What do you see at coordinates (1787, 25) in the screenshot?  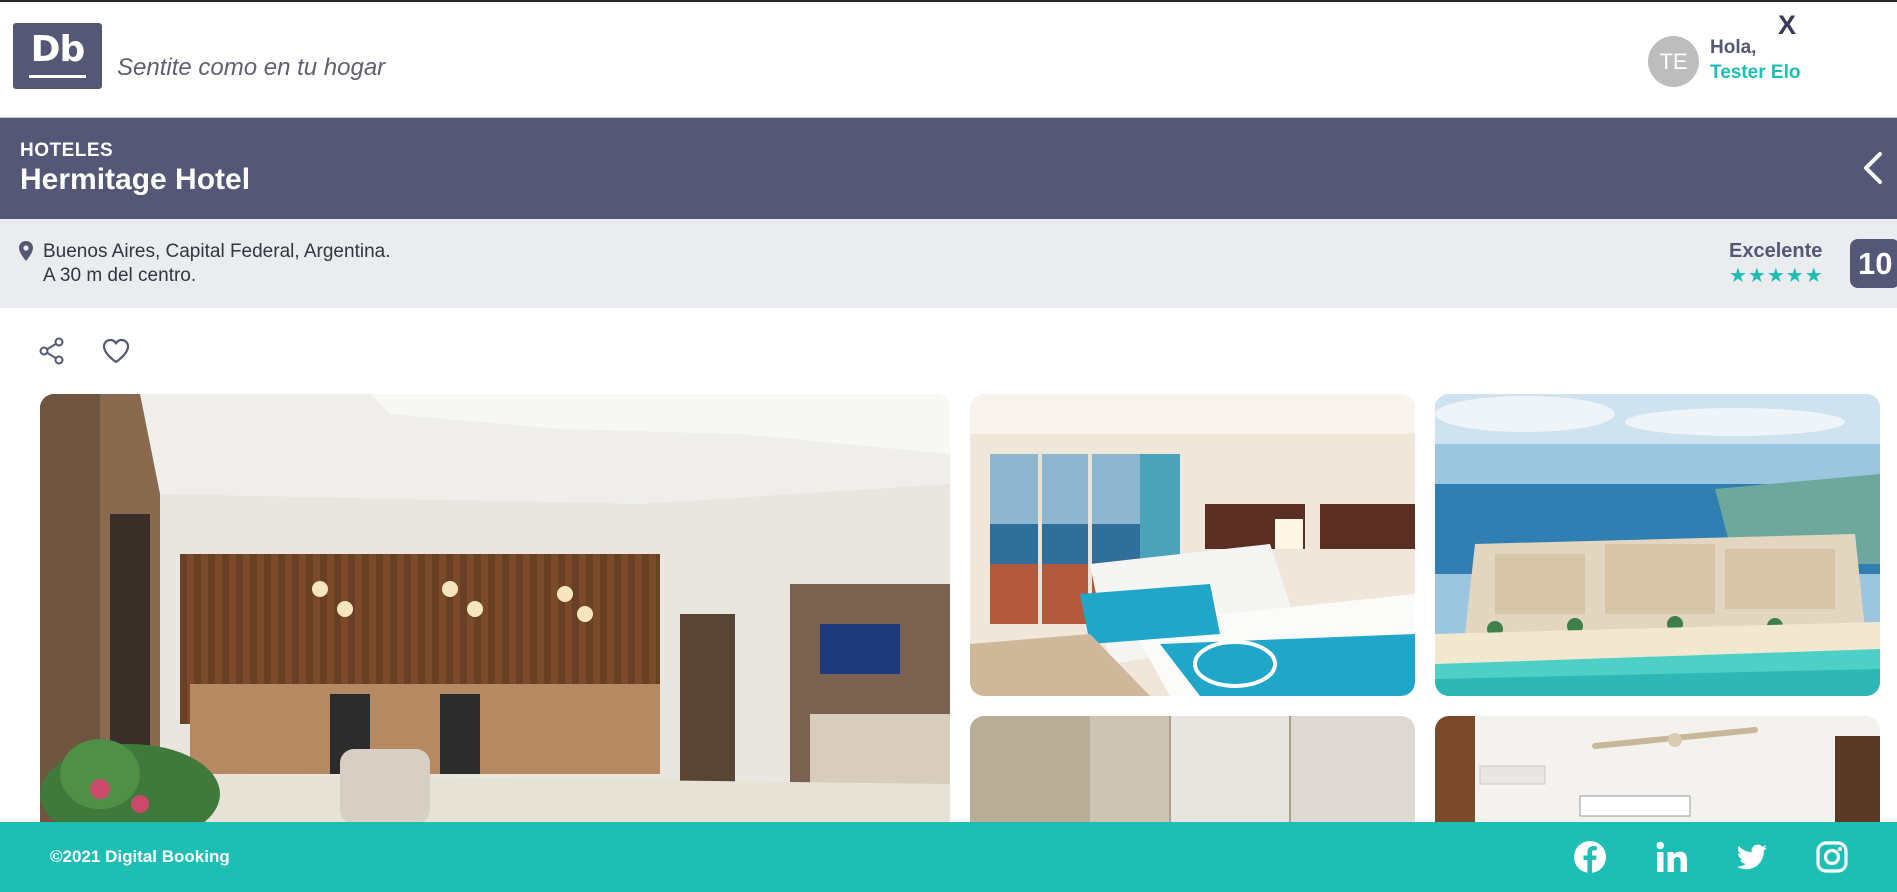 I see `close-session-button: X` at bounding box center [1787, 25].